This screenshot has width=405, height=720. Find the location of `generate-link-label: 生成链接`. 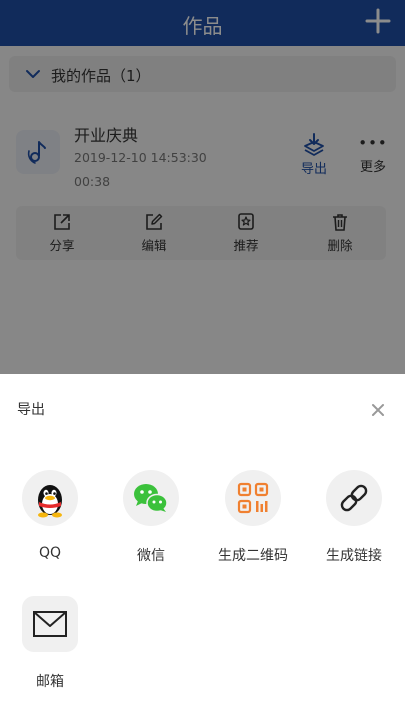

generate-link-label: 生成链接 is located at coordinates (354, 556).